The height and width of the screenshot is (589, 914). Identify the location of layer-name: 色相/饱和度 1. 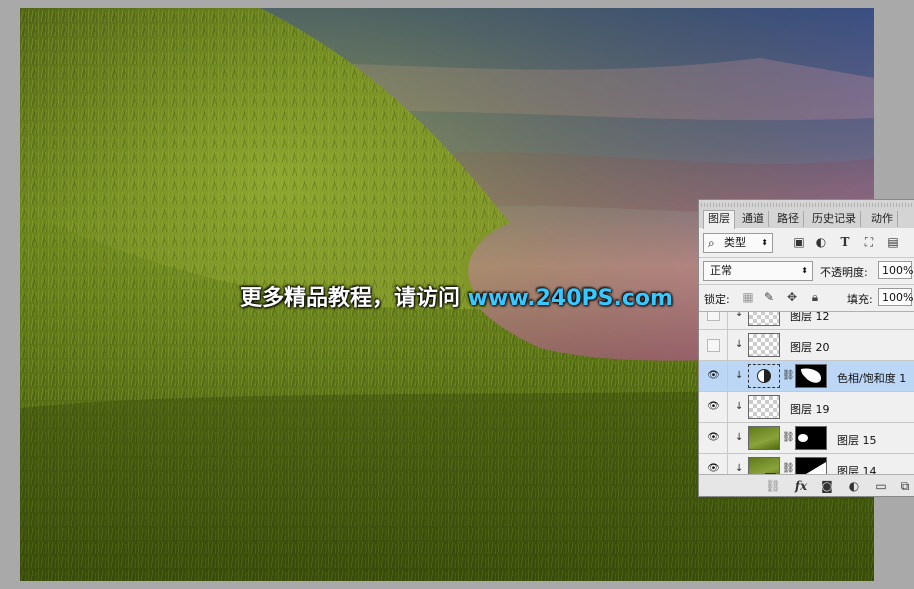
(871, 378).